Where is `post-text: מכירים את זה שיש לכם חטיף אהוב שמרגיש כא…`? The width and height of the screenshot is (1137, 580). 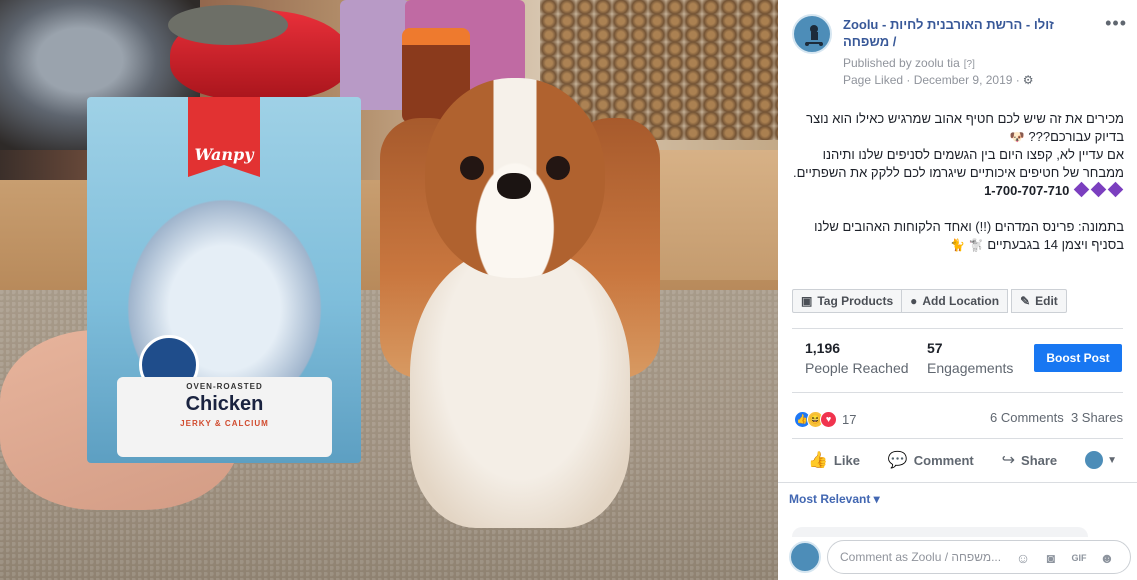
post-text: מכירים את זה שיש לכם חטיף אהוב שמרגיש כא… is located at coordinates (958, 182).